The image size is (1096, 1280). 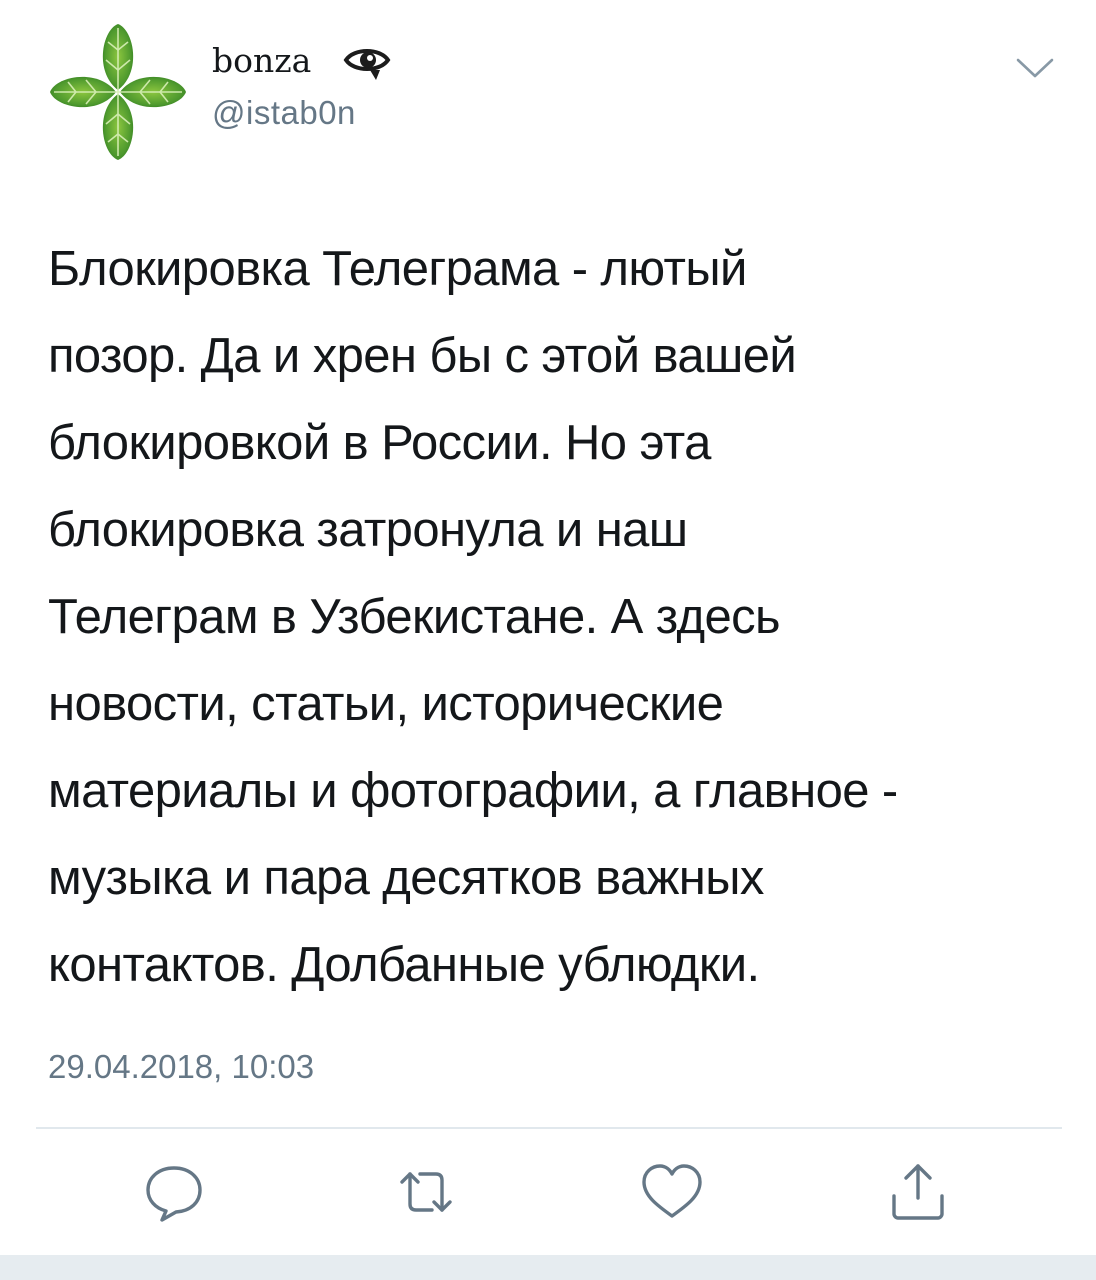 I want to click on tweet-text-line: блокировка затронула и наш, so click(x=368, y=530).